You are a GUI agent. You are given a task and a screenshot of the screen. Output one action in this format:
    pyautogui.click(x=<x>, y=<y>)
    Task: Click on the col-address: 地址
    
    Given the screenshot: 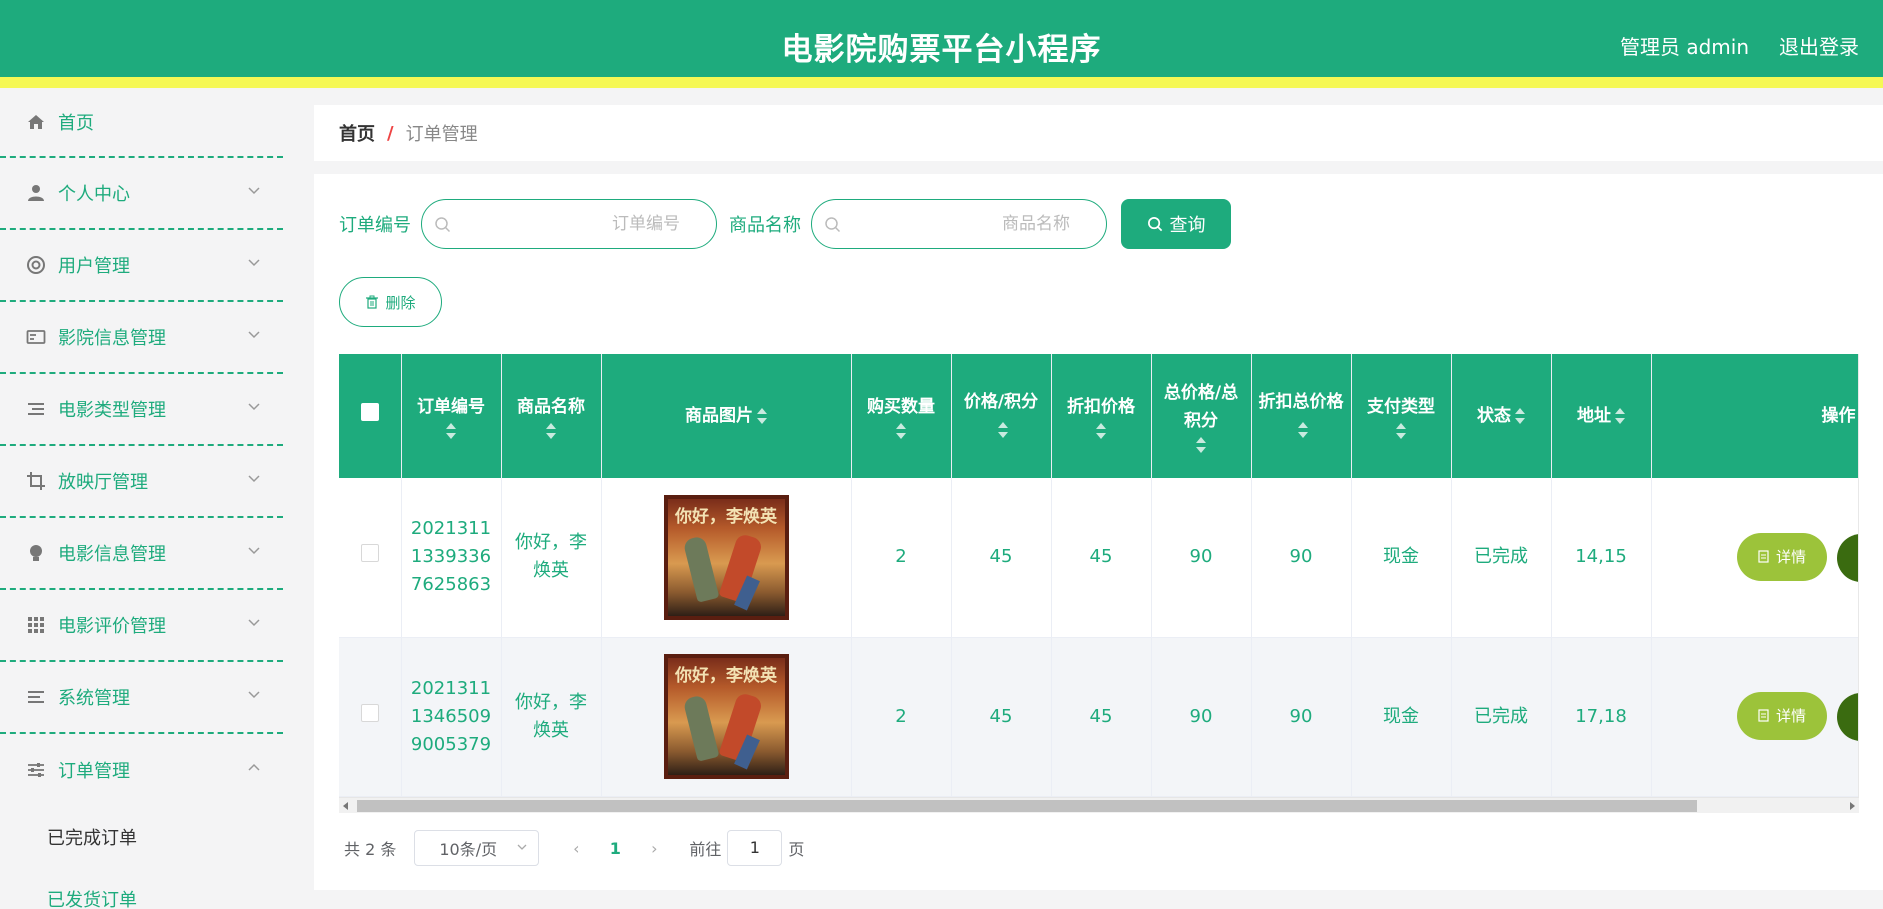 What is the action you would take?
    pyautogui.click(x=1601, y=416)
    